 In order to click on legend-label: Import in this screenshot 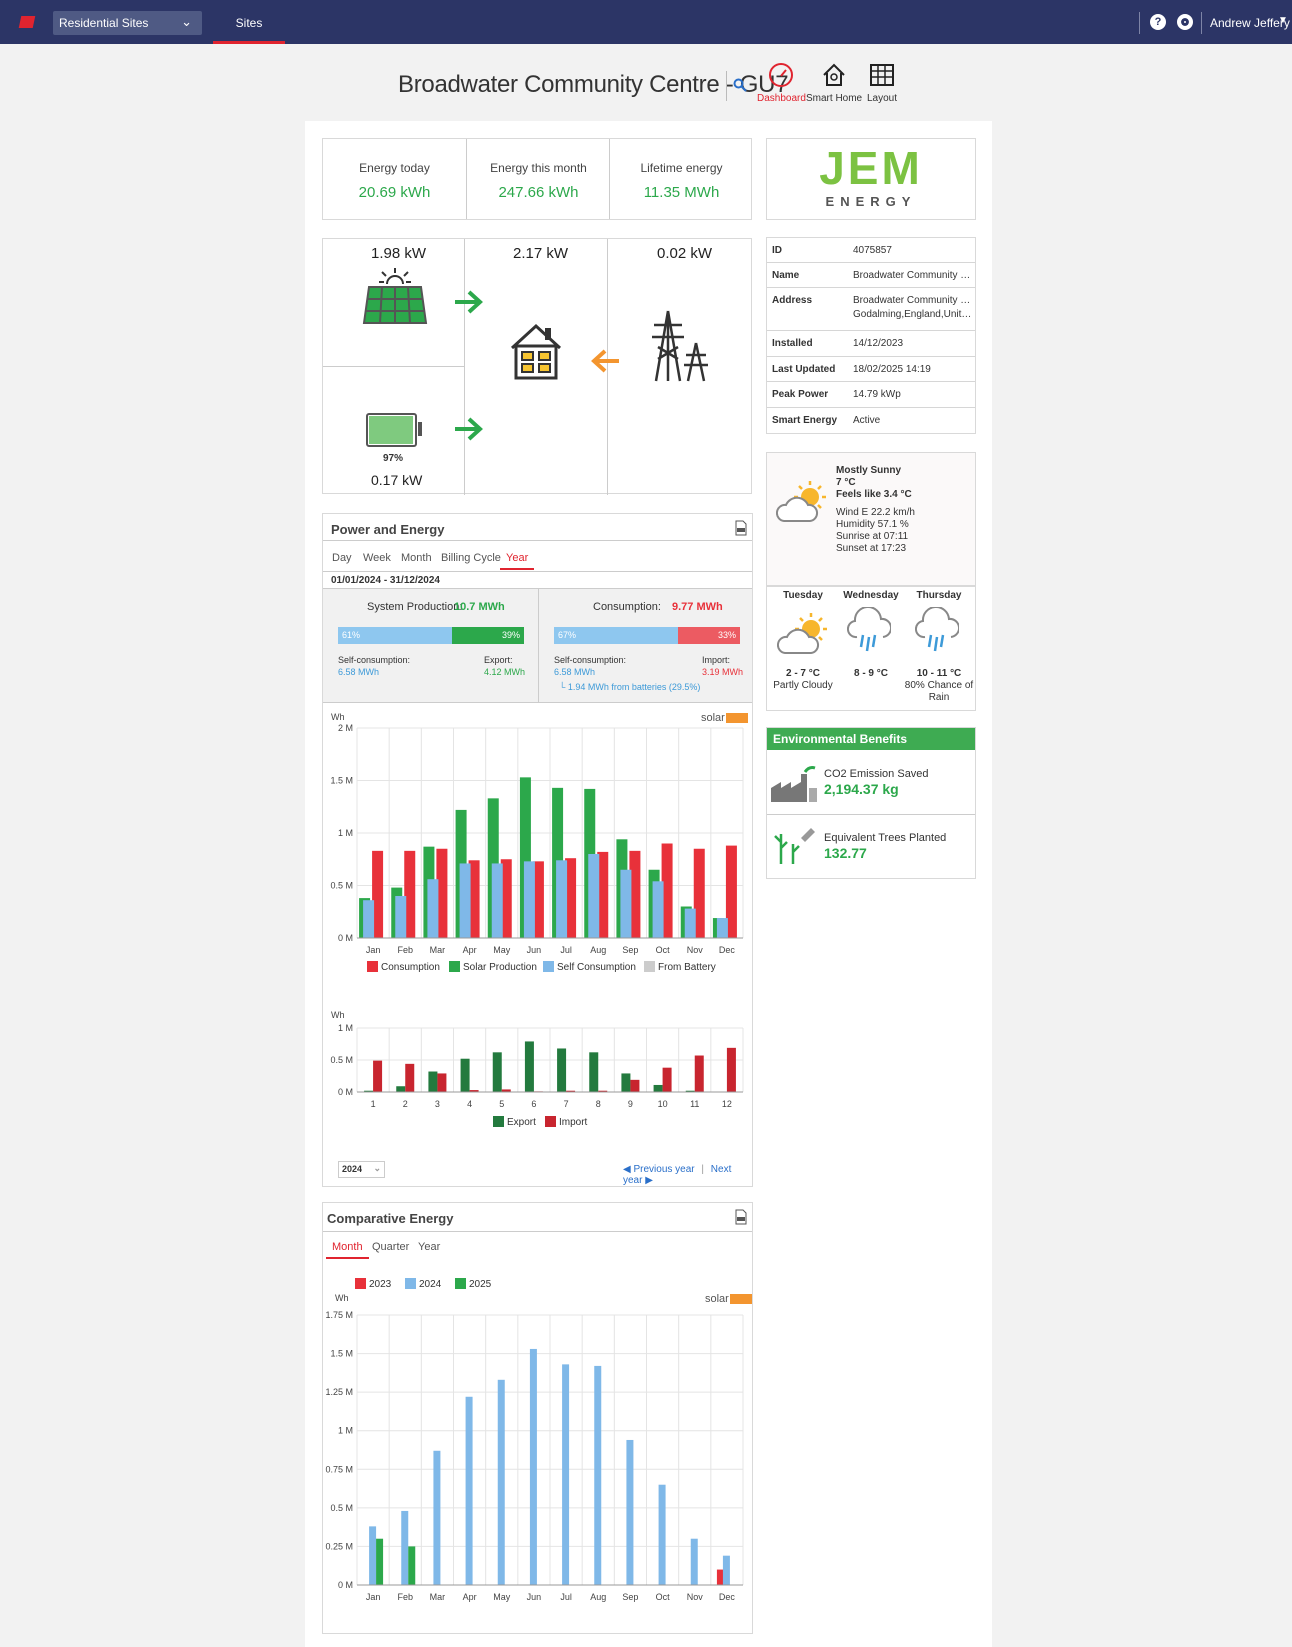, I will do `click(573, 1122)`.